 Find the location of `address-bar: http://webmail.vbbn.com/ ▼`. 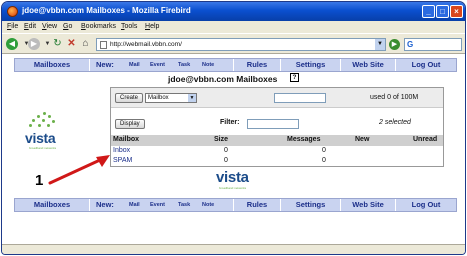

address-bar: http://webmail.vbbn.com/ ▼ is located at coordinates (241, 44).